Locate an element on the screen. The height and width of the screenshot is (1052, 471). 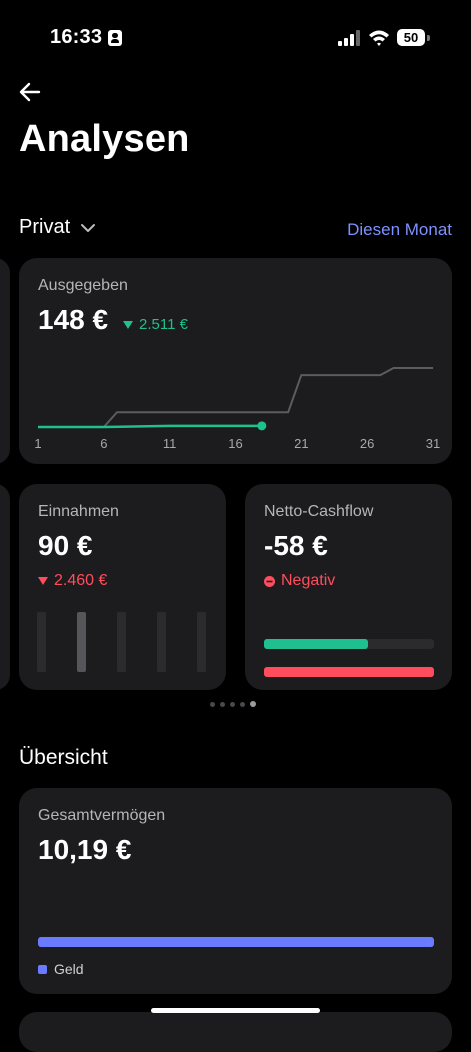
carousel-page-indicator is located at coordinates (233, 704).